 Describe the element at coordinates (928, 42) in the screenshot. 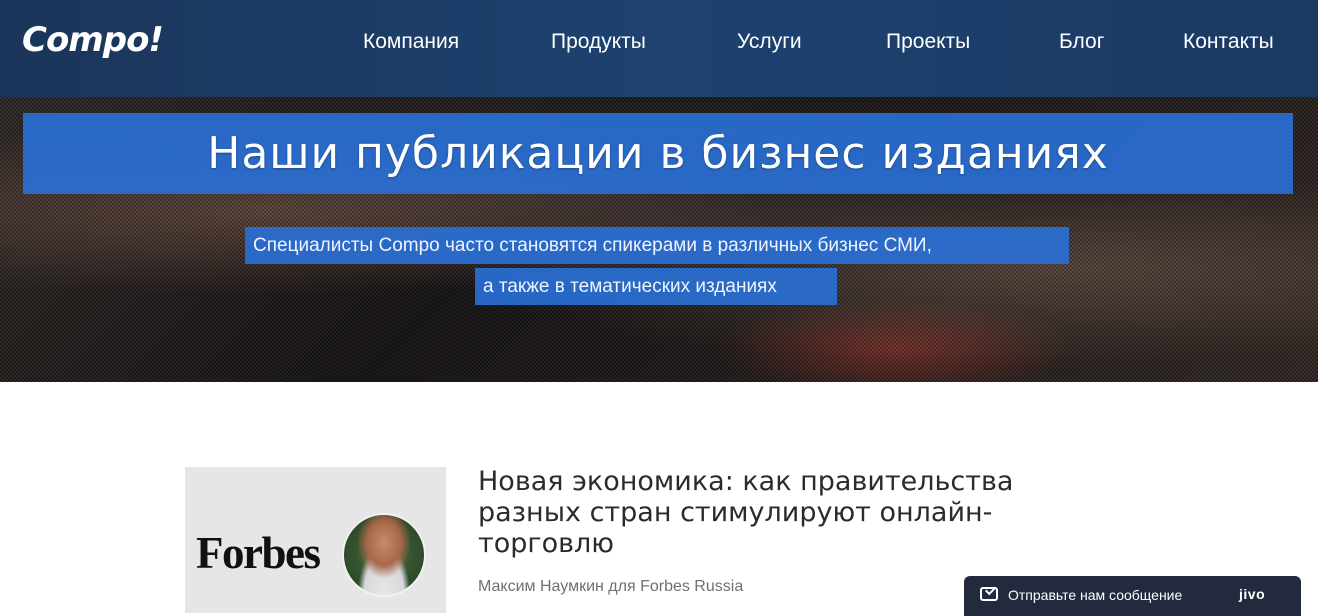

I see `nav-item-projects: Проекты` at that location.